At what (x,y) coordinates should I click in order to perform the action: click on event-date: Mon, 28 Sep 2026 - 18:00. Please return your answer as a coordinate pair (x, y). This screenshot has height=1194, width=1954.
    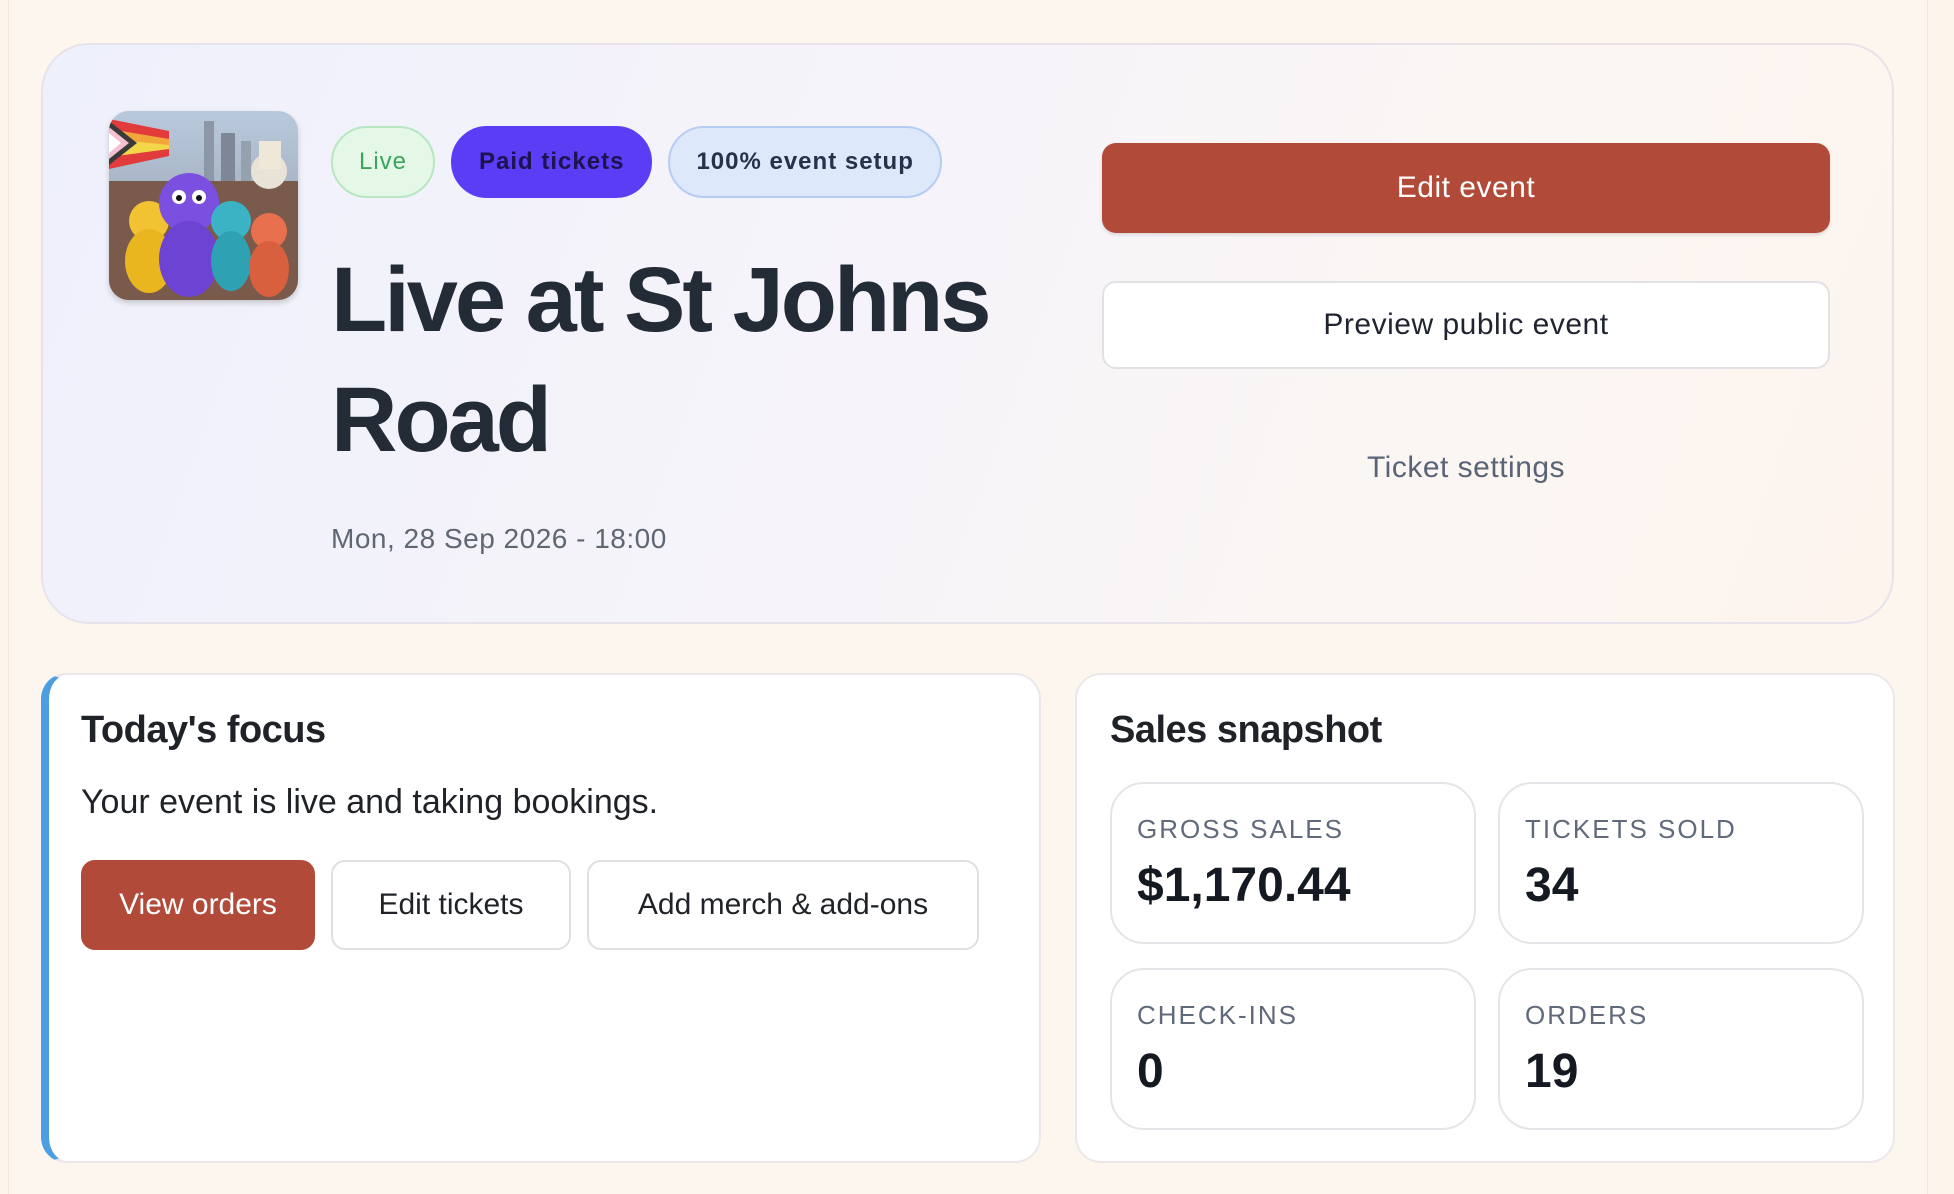
    Looking at the image, I should click on (499, 538).